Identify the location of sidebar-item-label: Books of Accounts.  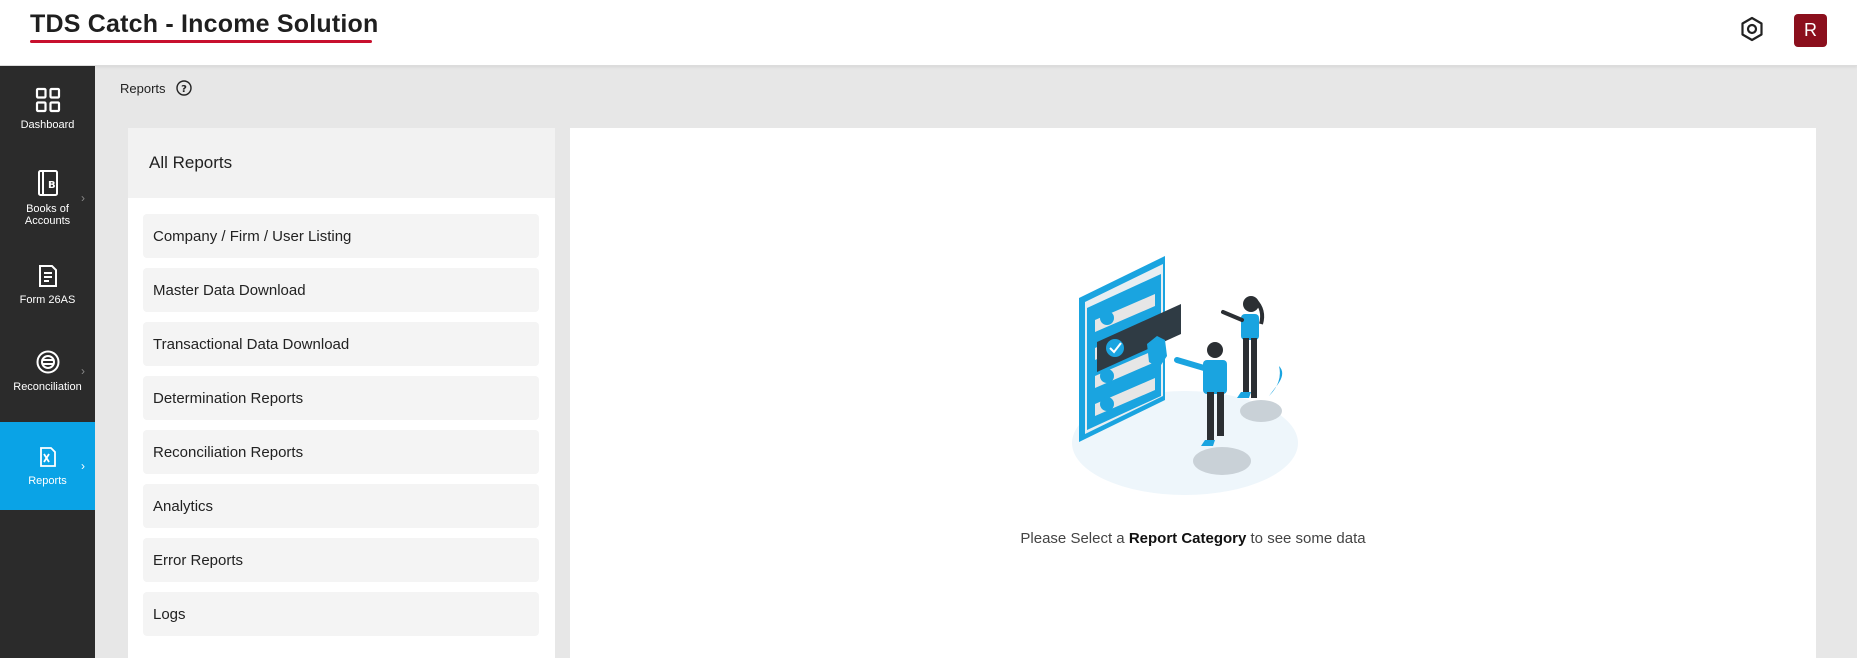
(47, 215).